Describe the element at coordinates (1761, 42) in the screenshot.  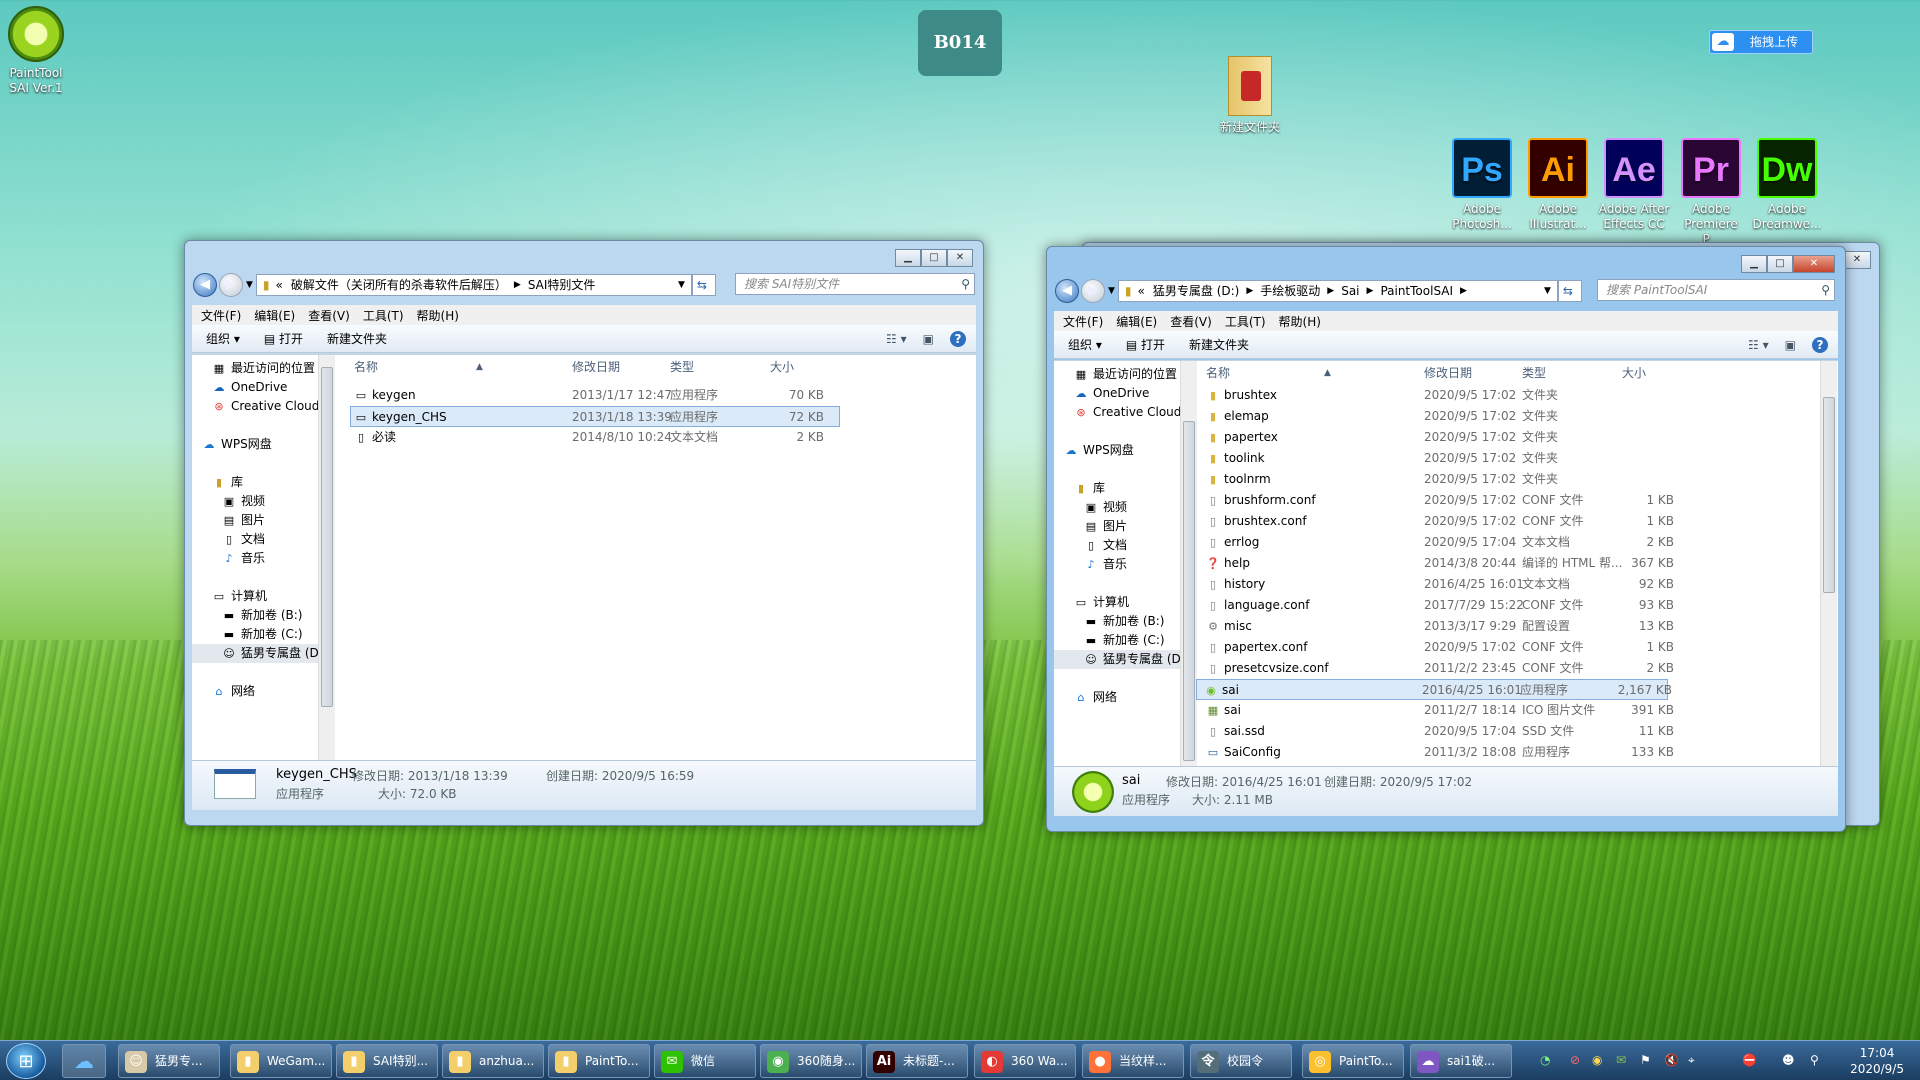
I see `drag-upload-button: ☁ 拖拽上传` at that location.